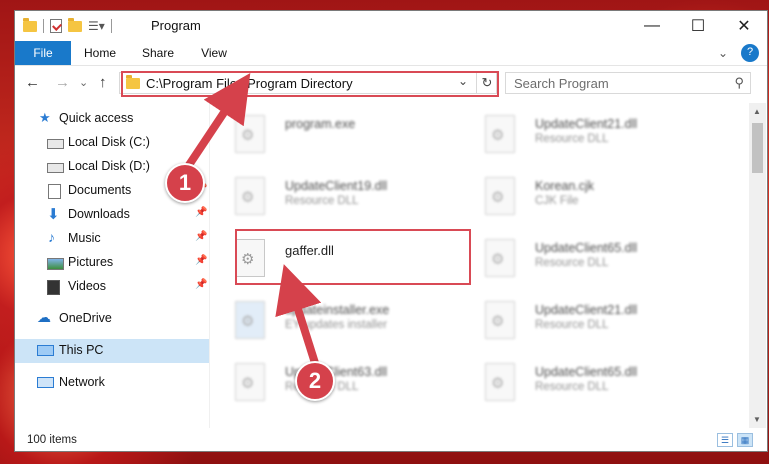  What do you see at coordinates (298, 314) in the screenshot?
I see `arrow-to-gaffer-dll` at bounding box center [298, 314].